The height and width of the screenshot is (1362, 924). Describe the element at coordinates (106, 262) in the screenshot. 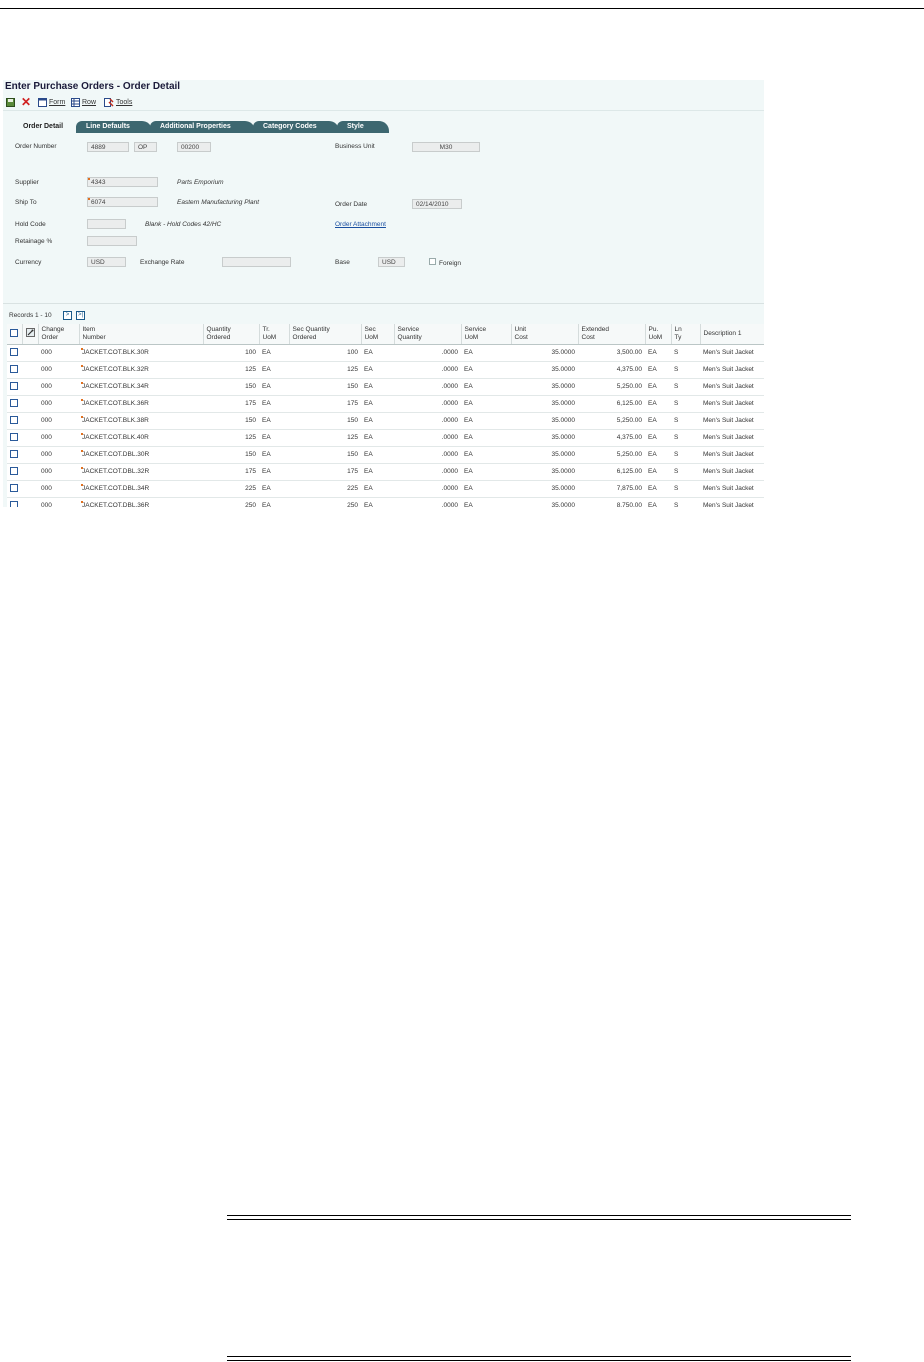

I see `currency-field: USD` at that location.